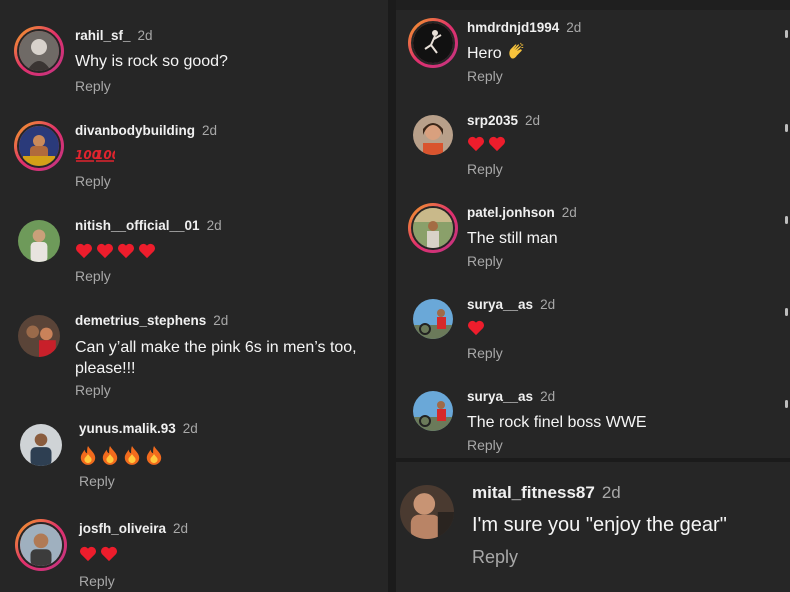 This screenshot has width=790, height=592. Describe the element at coordinates (496, 53) in the screenshot. I see `comment-text: Hero` at that location.